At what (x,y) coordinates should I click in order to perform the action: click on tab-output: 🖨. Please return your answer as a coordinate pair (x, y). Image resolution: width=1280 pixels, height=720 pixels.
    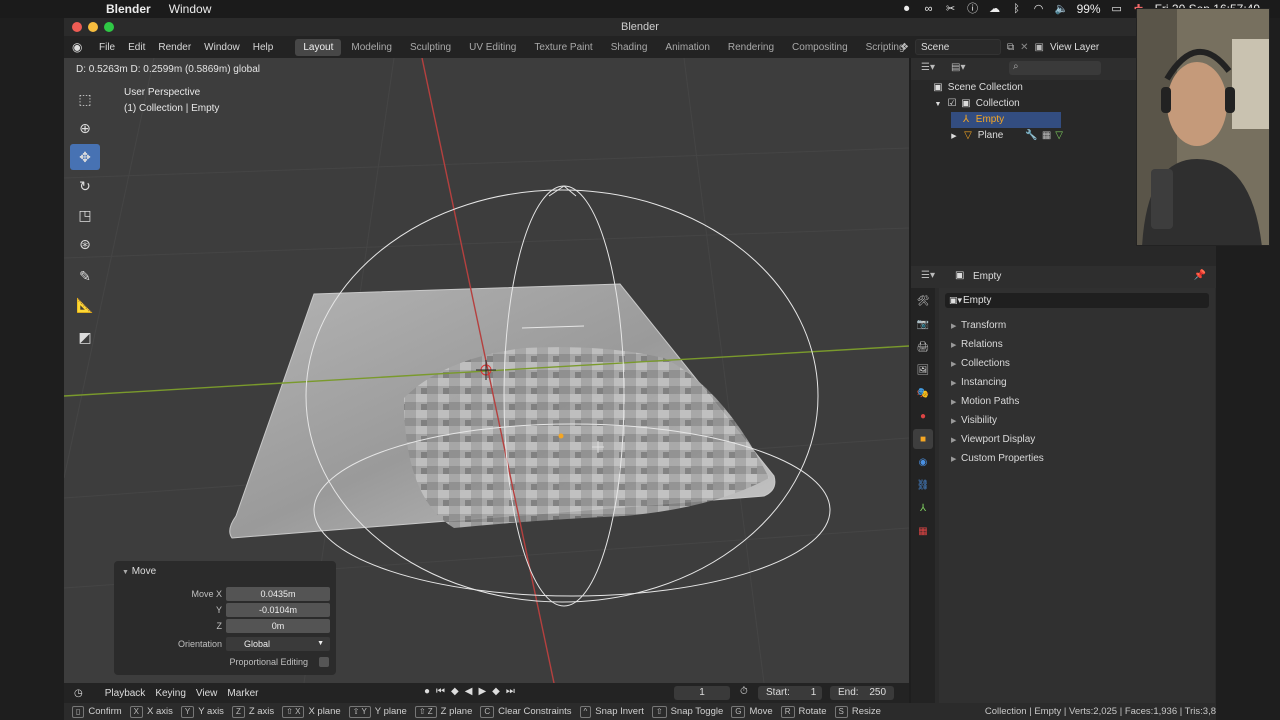
    Looking at the image, I should click on (923, 347).